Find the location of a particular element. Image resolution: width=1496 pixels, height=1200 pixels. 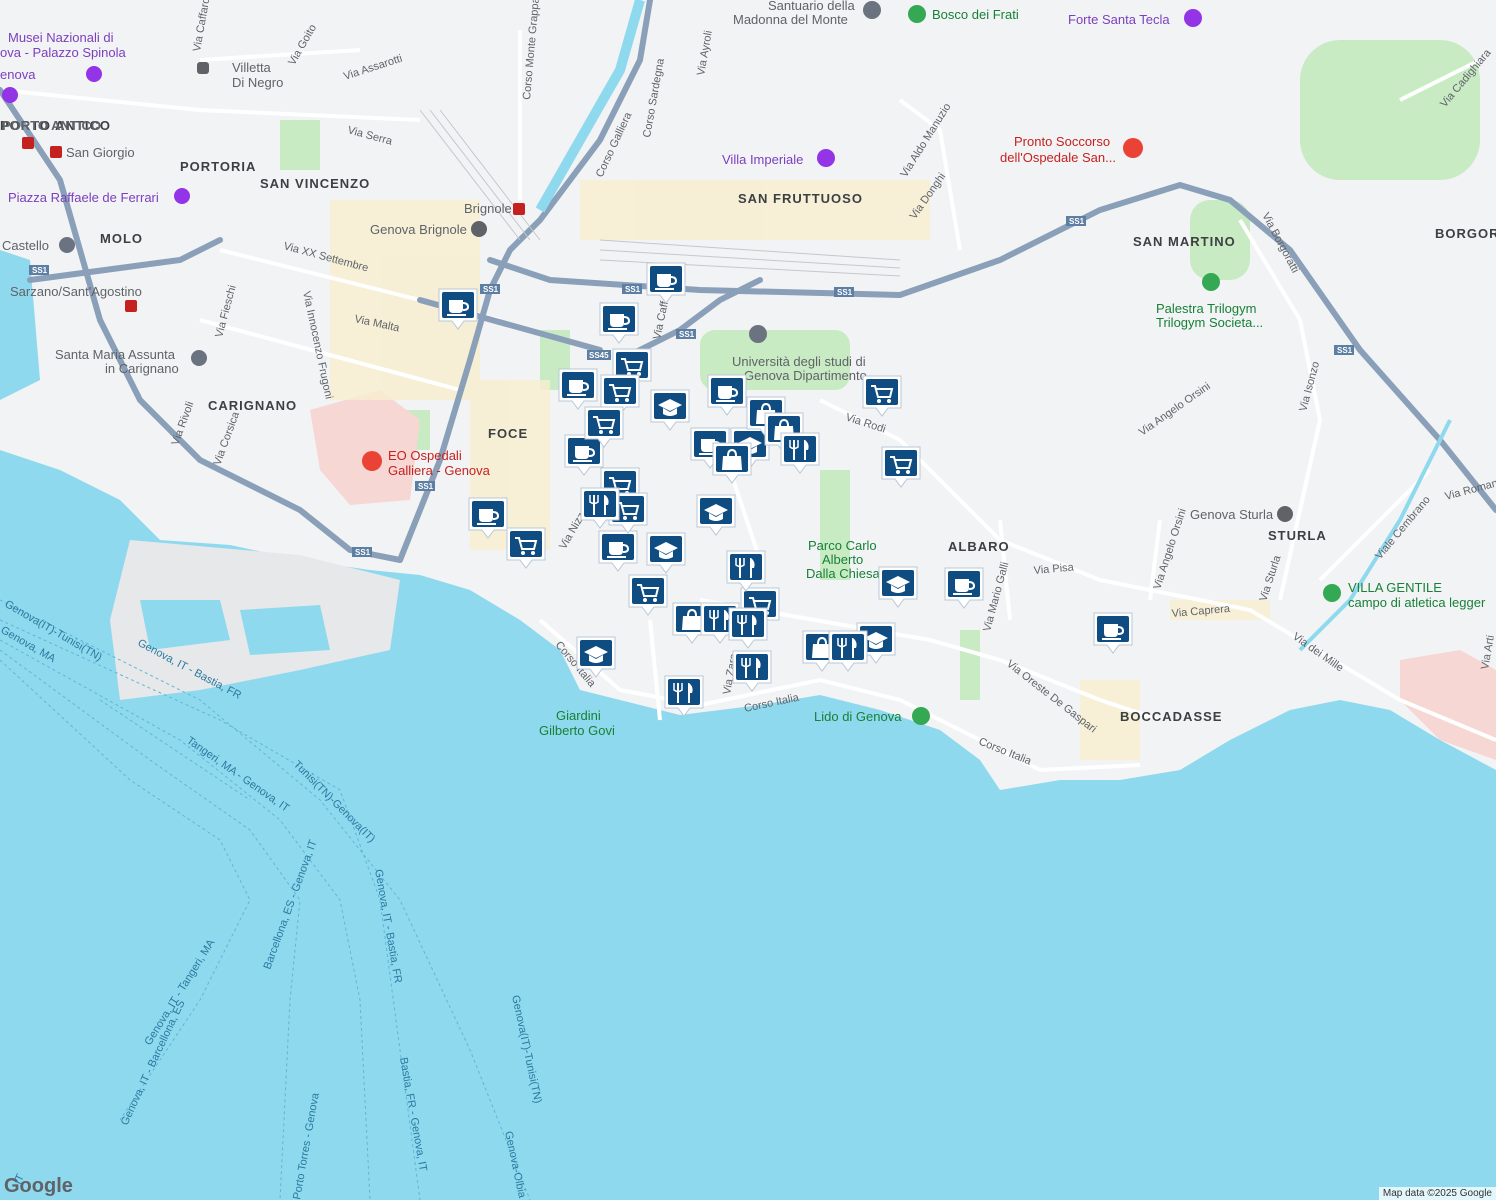

poi-label: Genova Sturla is located at coordinates (1232, 514).